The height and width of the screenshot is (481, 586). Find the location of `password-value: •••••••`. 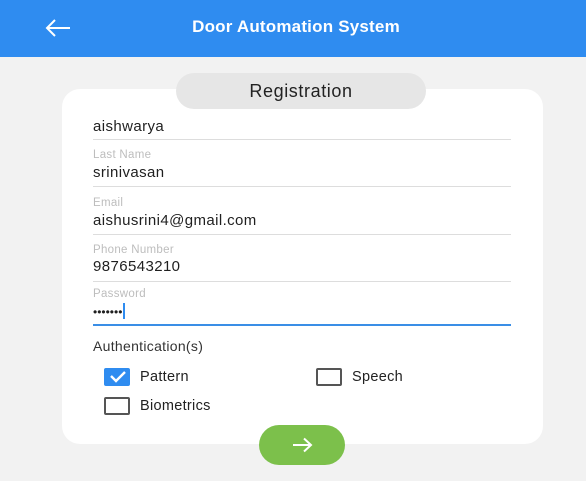

password-value: ••••••• is located at coordinates (108, 312).